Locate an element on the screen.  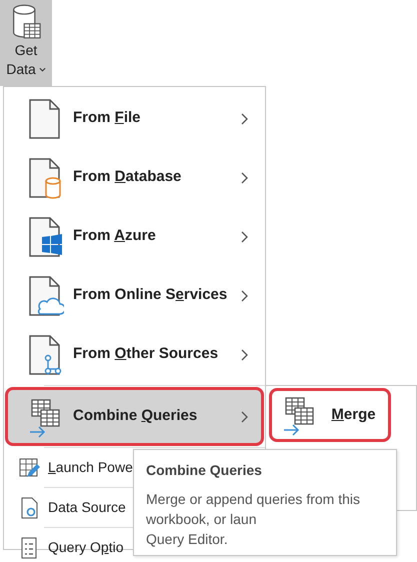
tooltip-text: Query Editor. is located at coordinates (187, 539).